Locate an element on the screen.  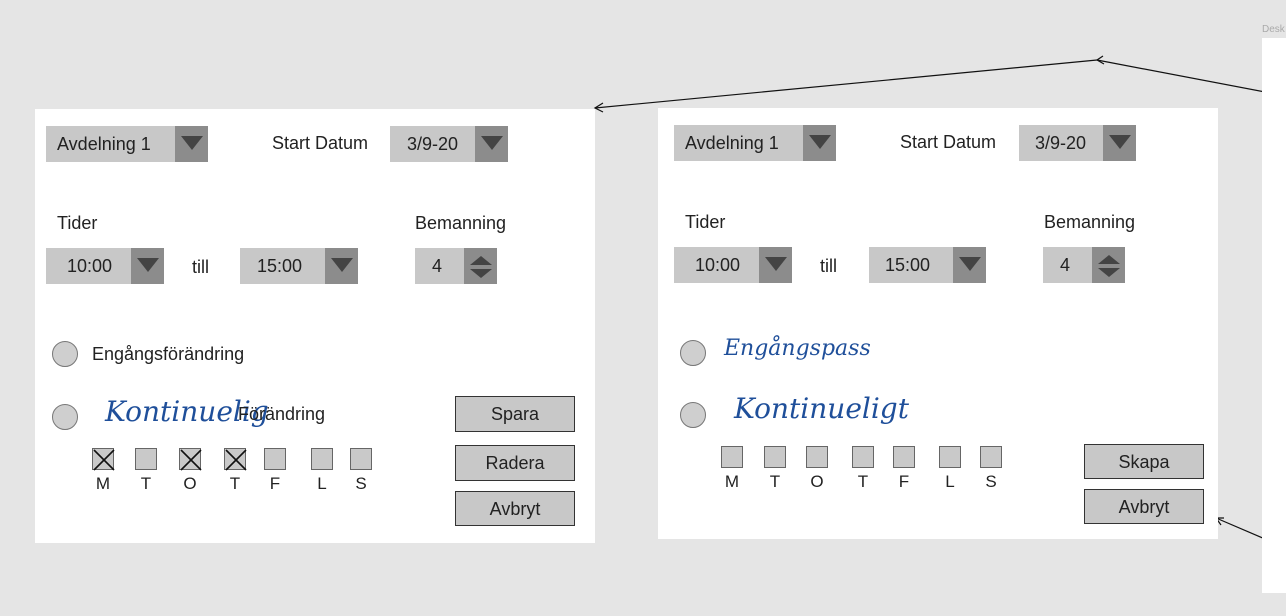
option-continuous-suffix: Förändring is located at coordinates (282, 414).